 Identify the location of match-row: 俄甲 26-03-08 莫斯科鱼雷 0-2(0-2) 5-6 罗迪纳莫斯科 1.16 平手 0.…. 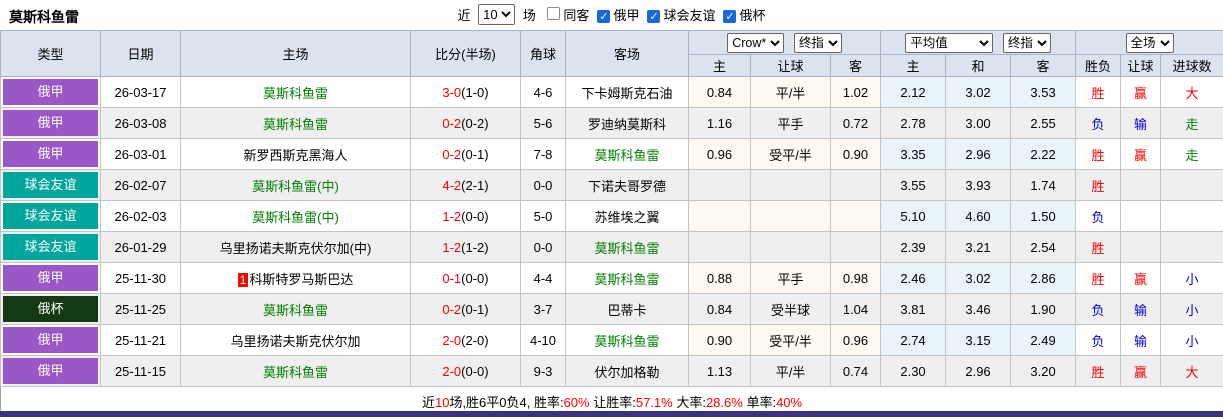
(611, 123).